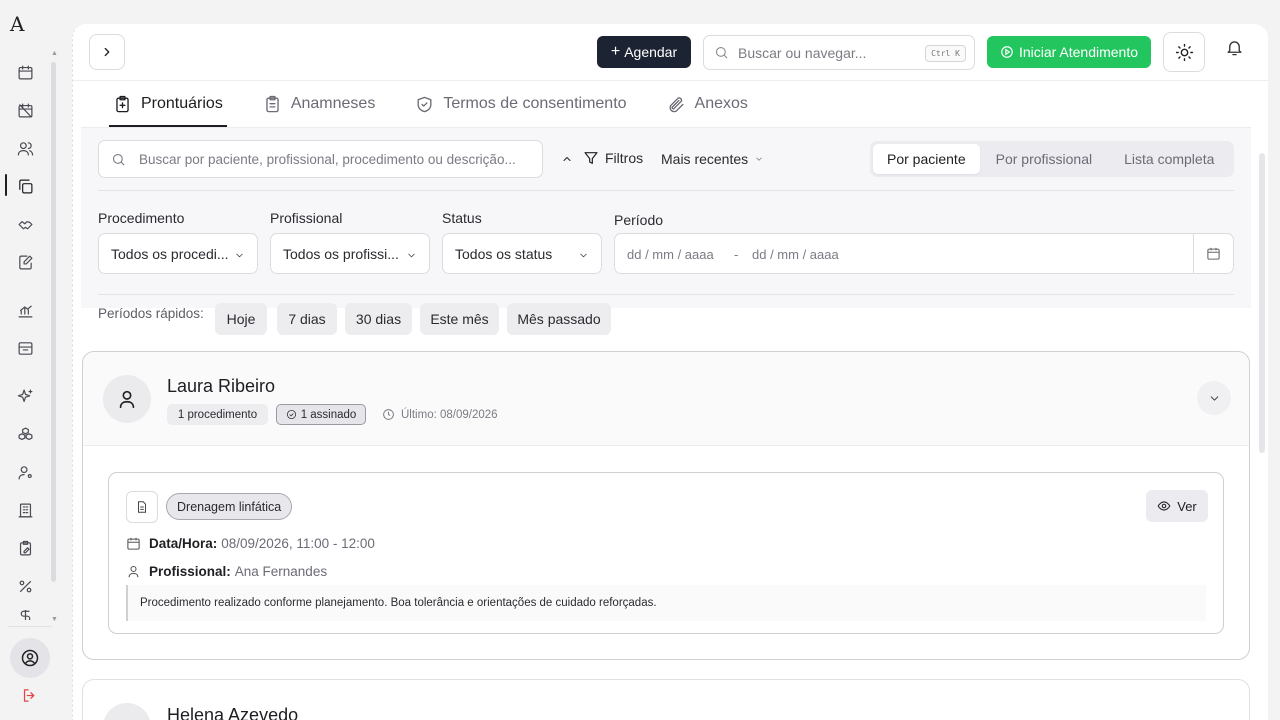 The width and height of the screenshot is (1280, 720). I want to click on patient-name: Laura Ribeiro, so click(221, 386).